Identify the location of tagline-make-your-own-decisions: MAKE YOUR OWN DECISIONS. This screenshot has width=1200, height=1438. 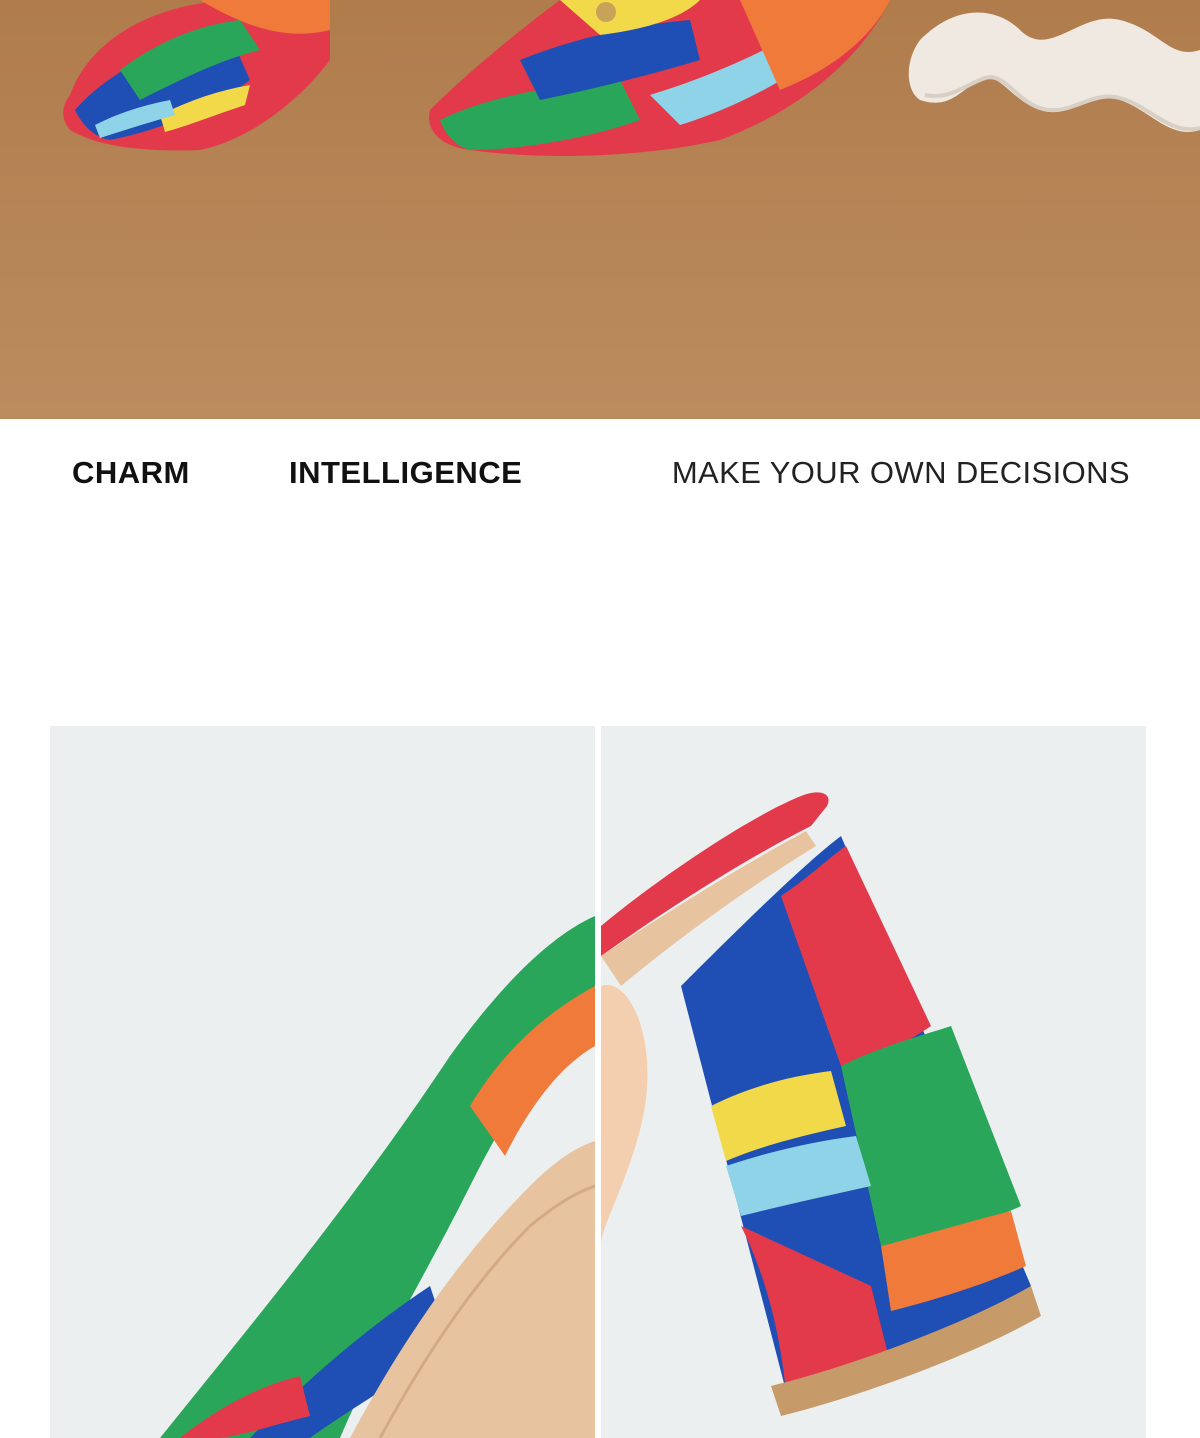
(900, 472).